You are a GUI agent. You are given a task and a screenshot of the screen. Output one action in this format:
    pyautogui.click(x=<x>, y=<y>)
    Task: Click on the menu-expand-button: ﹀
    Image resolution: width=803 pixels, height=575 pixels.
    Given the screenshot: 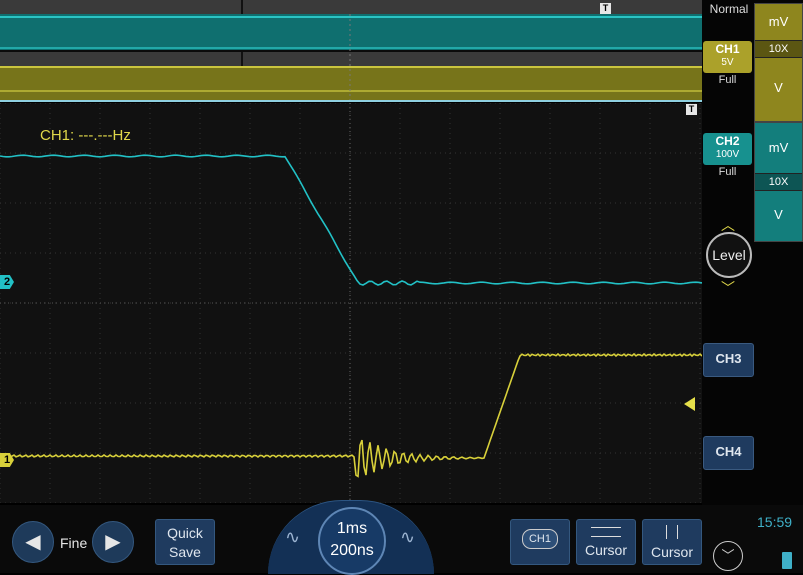 What is the action you would take?
    pyautogui.click(x=728, y=556)
    